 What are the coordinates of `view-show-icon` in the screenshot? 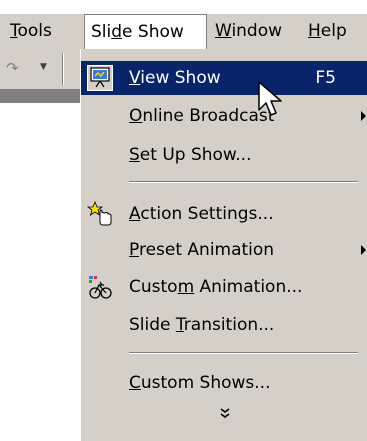 It's located at (100, 78).